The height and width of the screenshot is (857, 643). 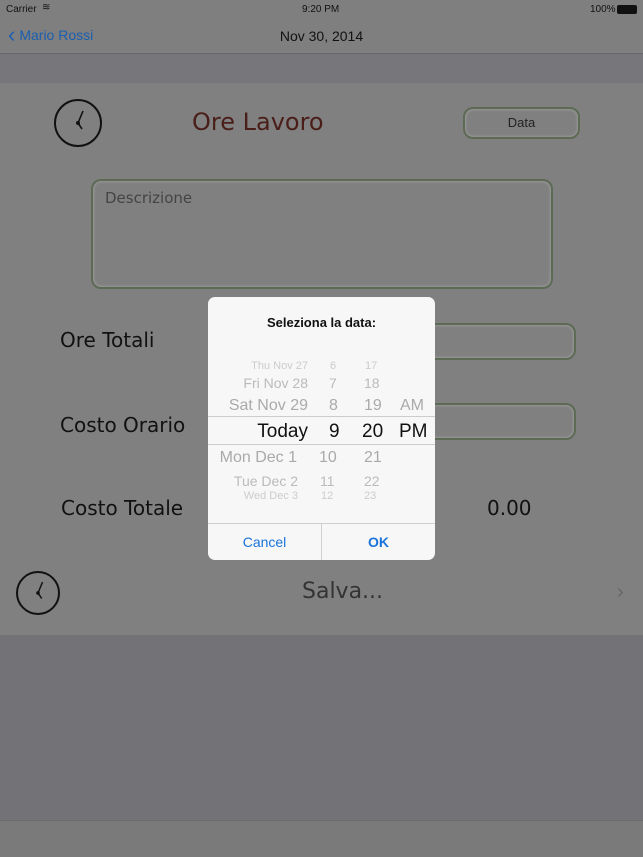 What do you see at coordinates (258, 458) in the screenshot?
I see `picker-day: Mon Dec 1` at bounding box center [258, 458].